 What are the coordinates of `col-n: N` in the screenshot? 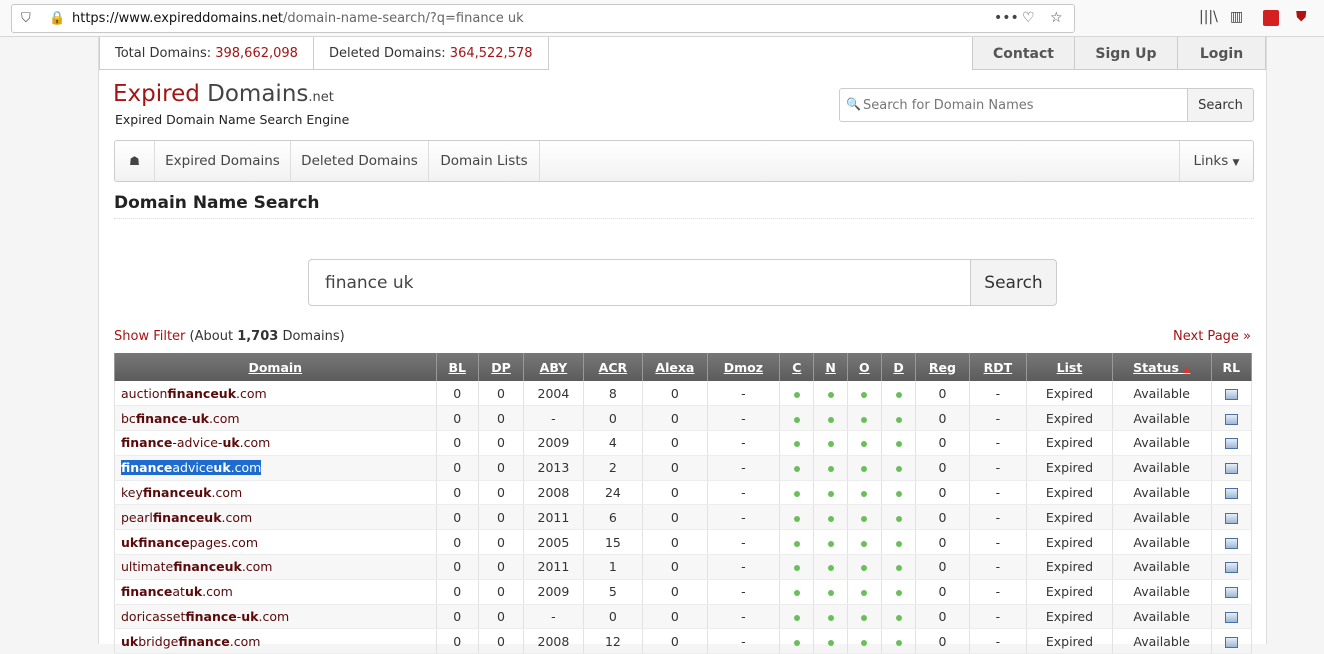 It's located at (830, 367).